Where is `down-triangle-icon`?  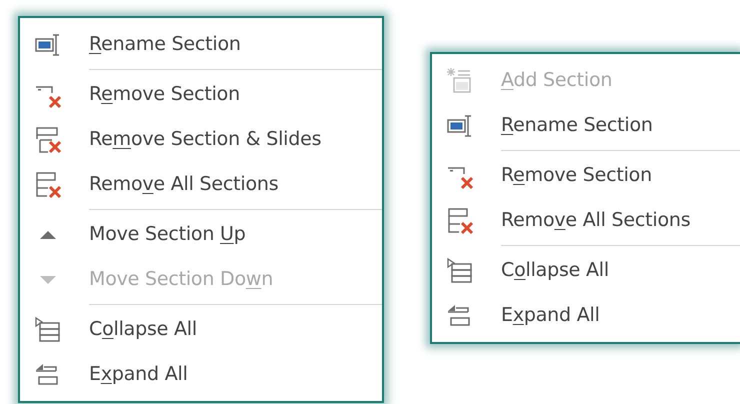
down-triangle-icon is located at coordinates (48, 280).